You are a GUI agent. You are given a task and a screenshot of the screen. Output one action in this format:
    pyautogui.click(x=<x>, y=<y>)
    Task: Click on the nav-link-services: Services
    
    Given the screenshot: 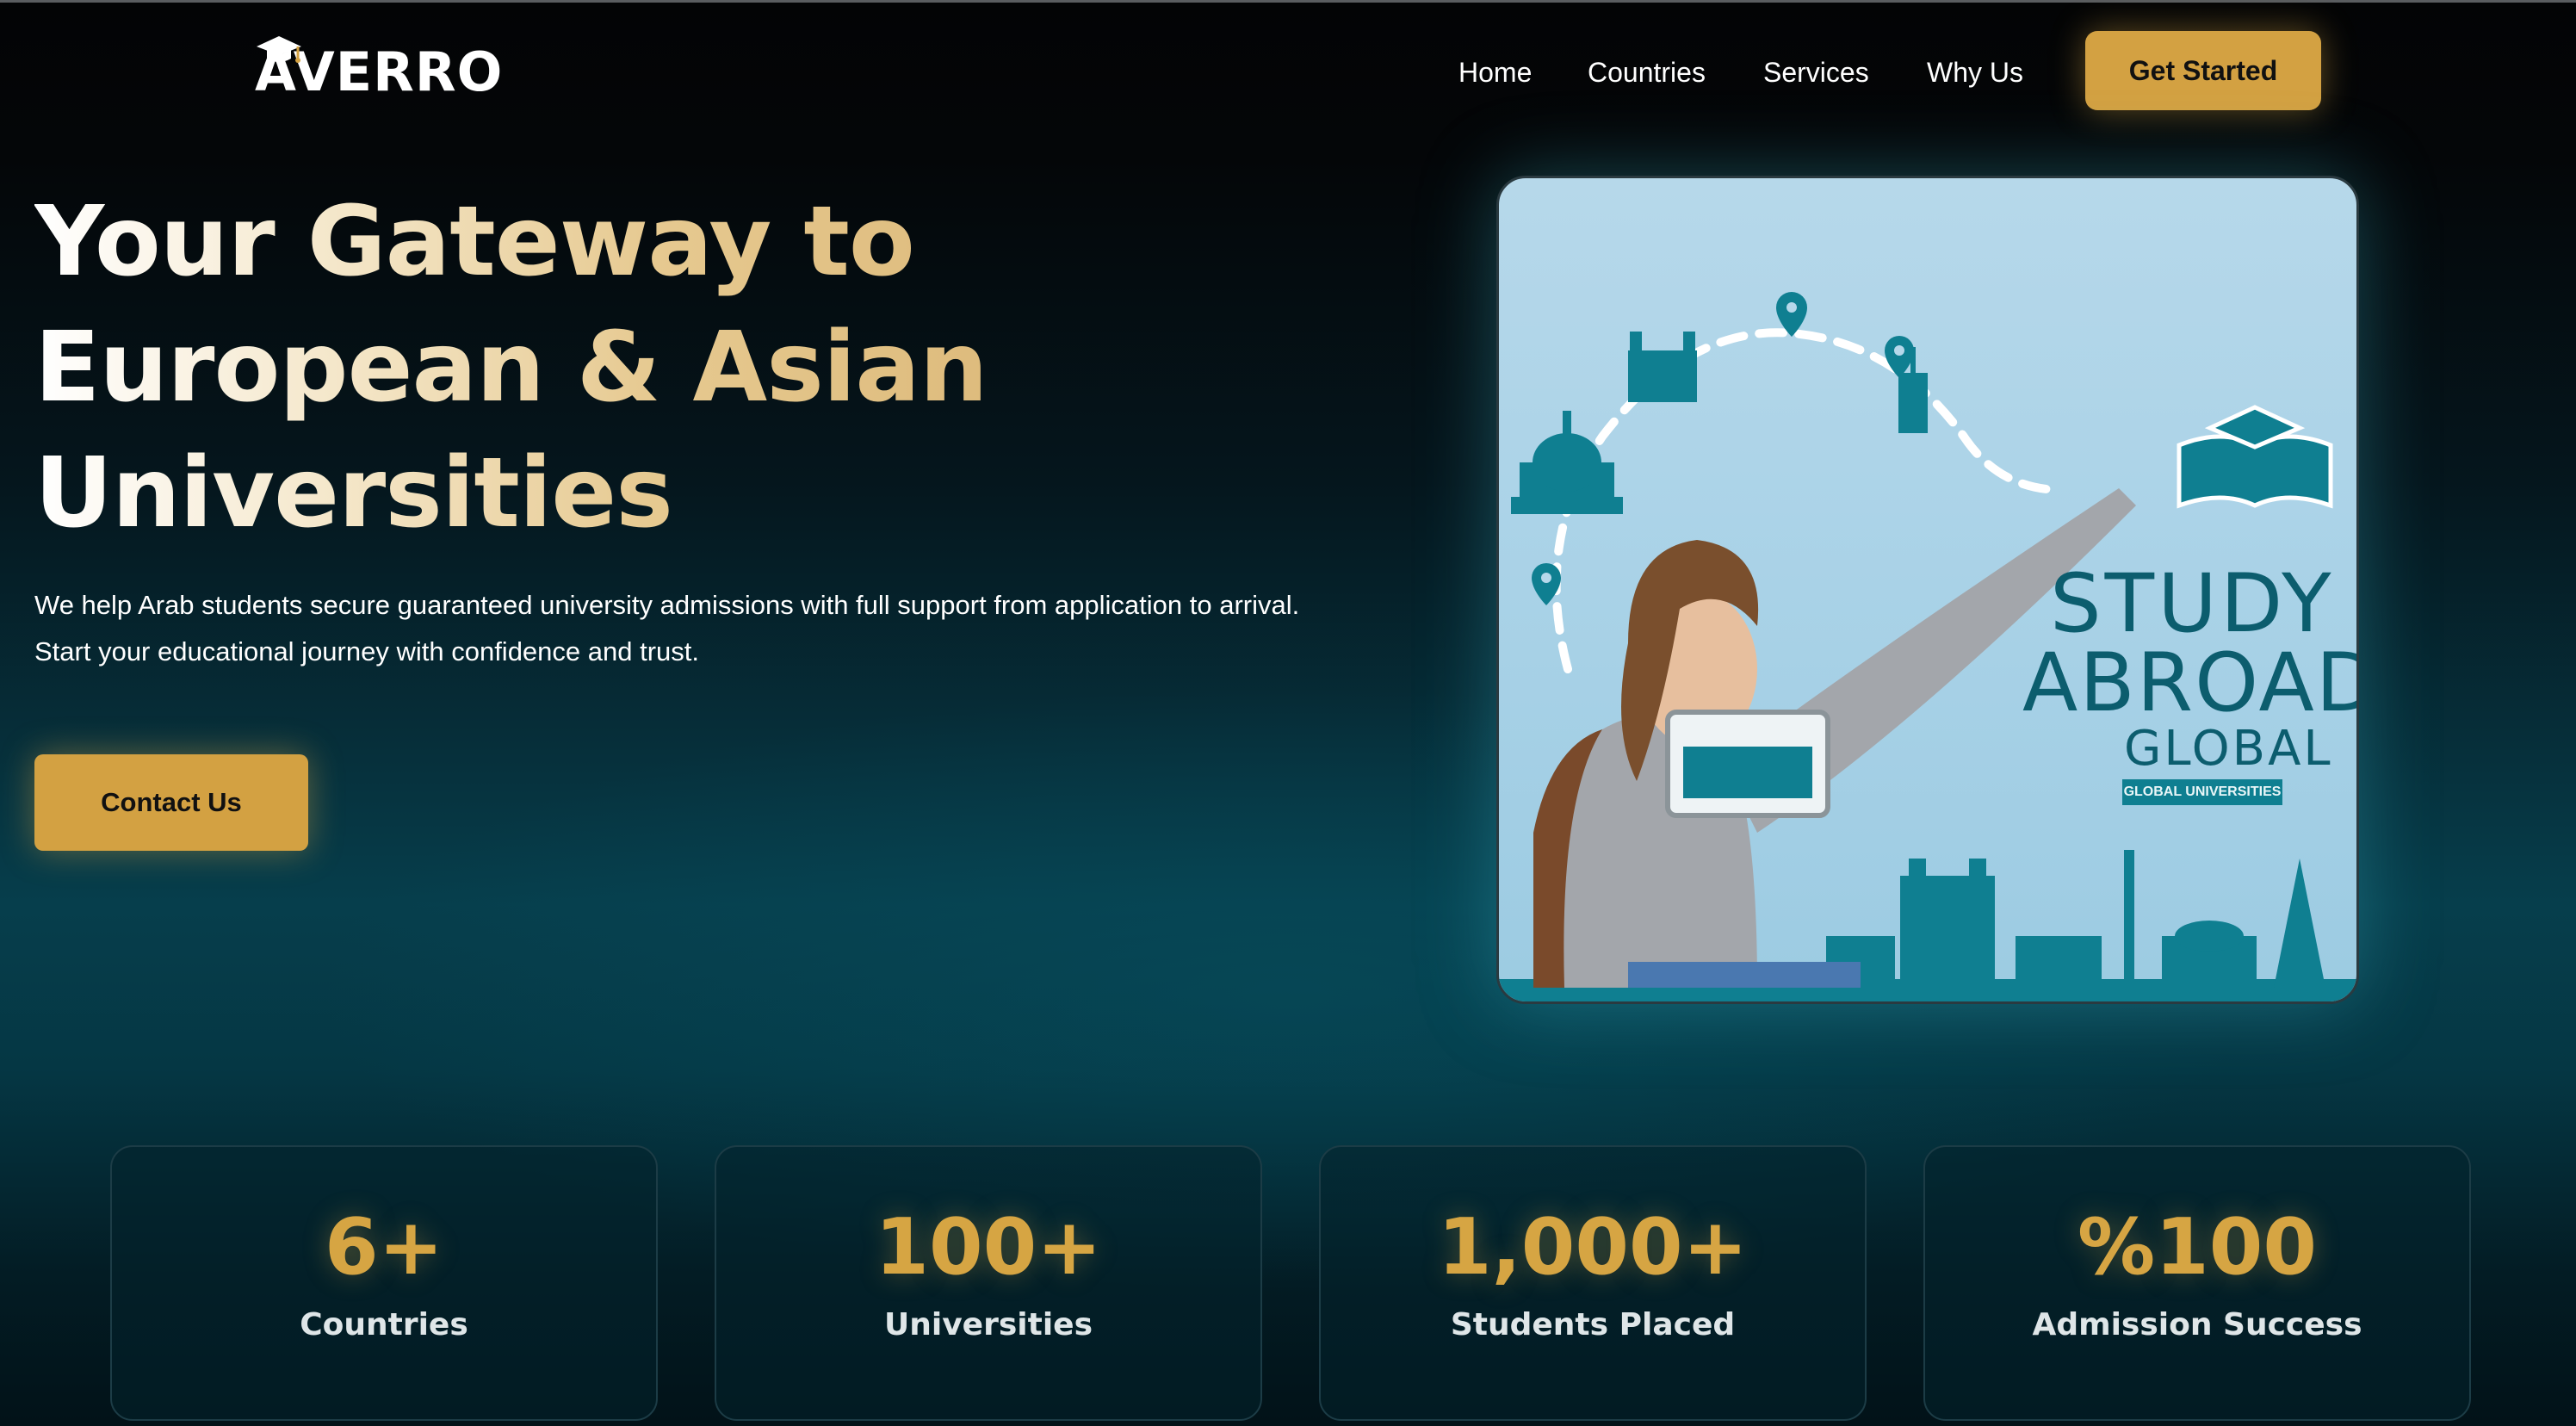 What is the action you would take?
    pyautogui.click(x=1816, y=72)
    